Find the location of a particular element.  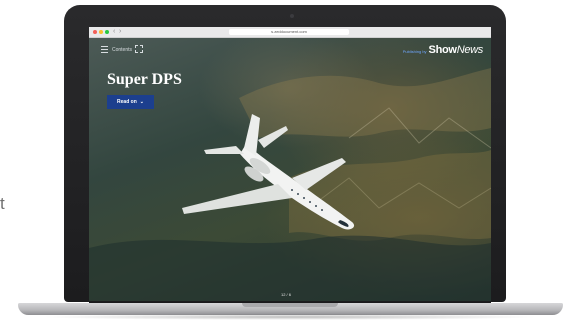

browser-toolbar: ‹ › s.zeddocument.com is located at coordinates (290, 32).